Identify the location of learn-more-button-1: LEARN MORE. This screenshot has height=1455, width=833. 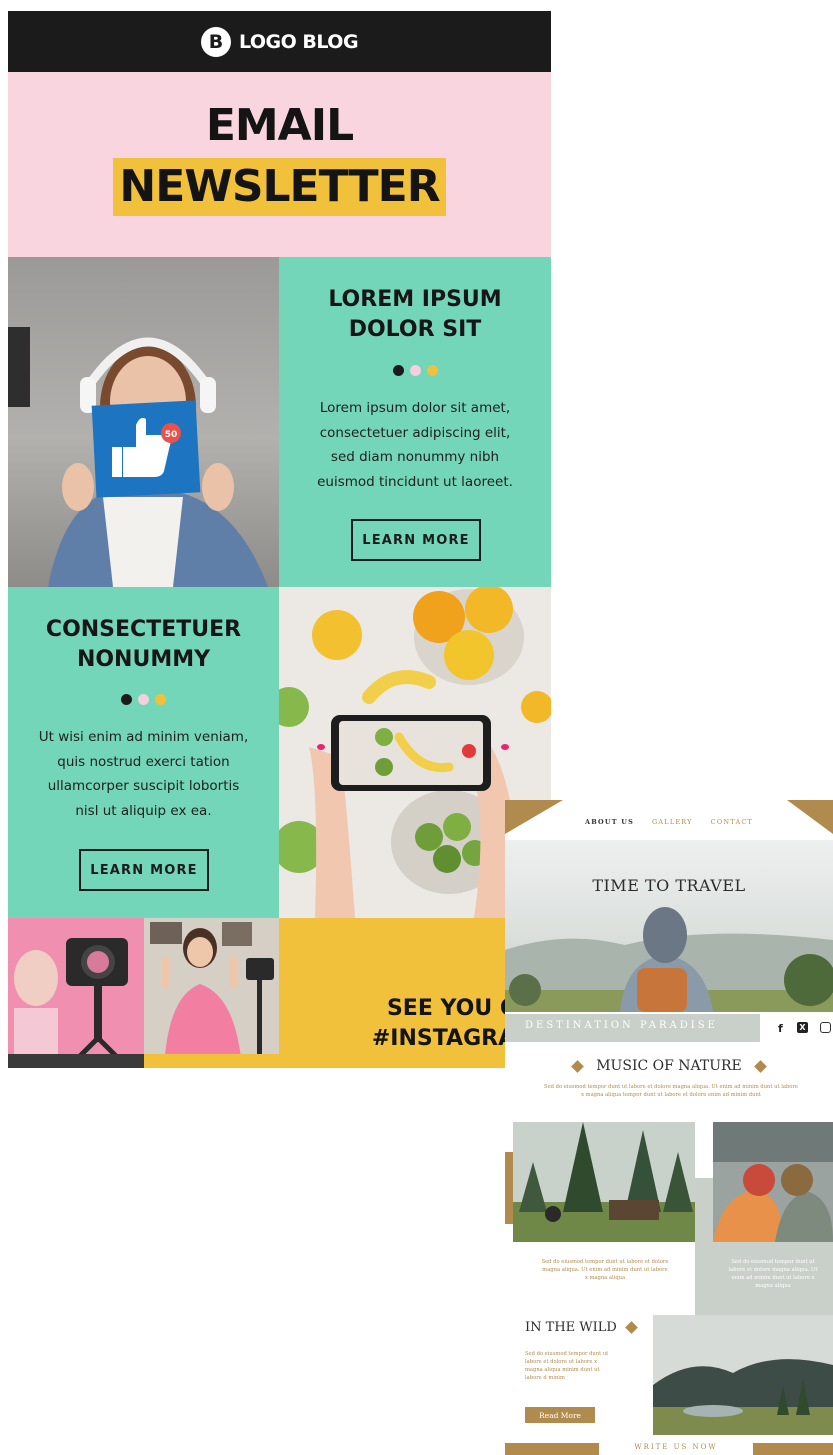
(416, 540).